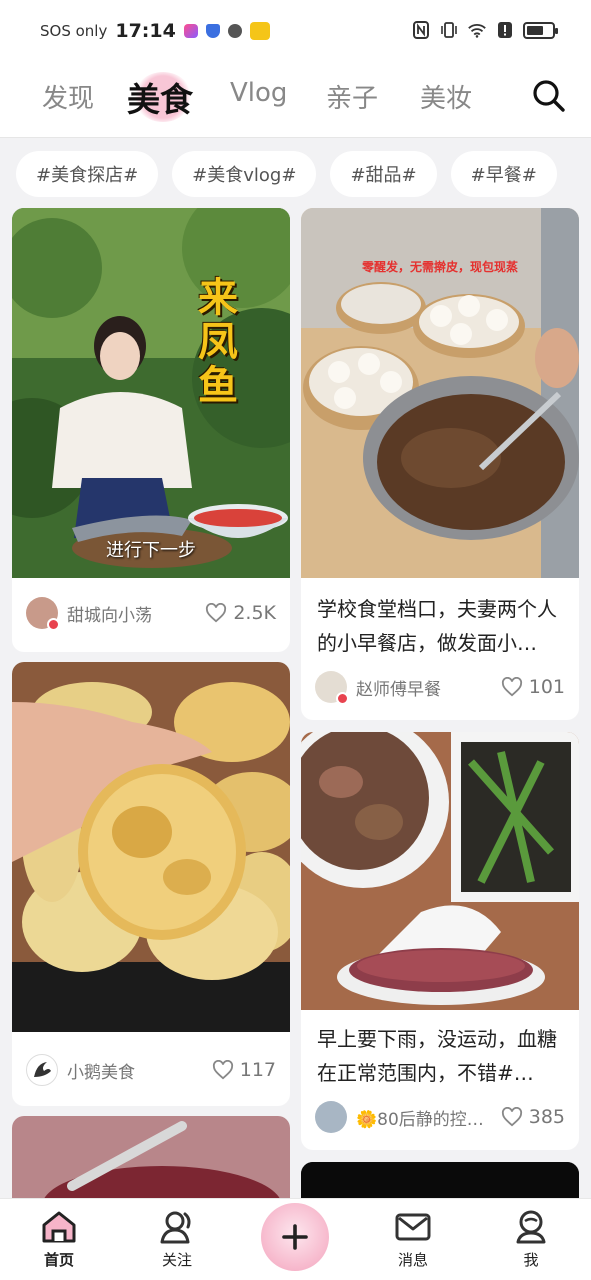 The image size is (591, 1280). I want to click on create-post-button, so click(295, 1237).